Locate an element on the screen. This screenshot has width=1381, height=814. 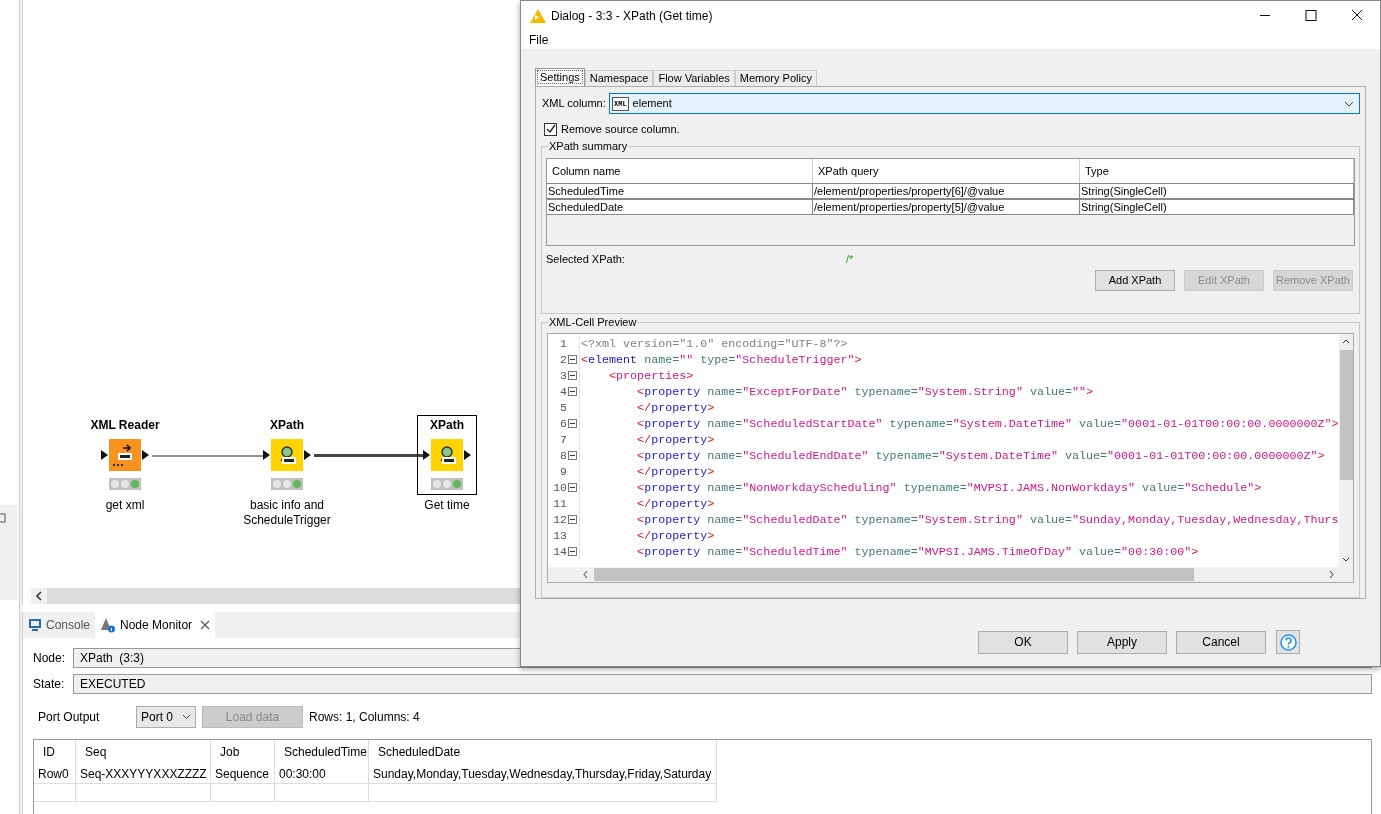
field-label: State: is located at coordinates (49, 684).